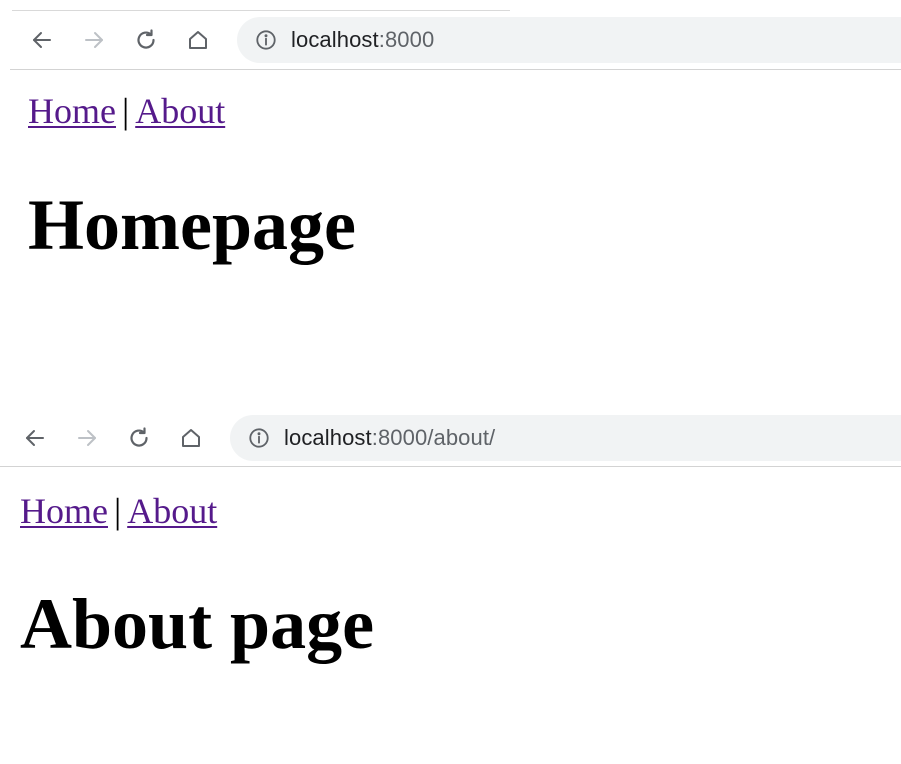  What do you see at coordinates (192, 225) in the screenshot?
I see `page-title: Homepage` at bounding box center [192, 225].